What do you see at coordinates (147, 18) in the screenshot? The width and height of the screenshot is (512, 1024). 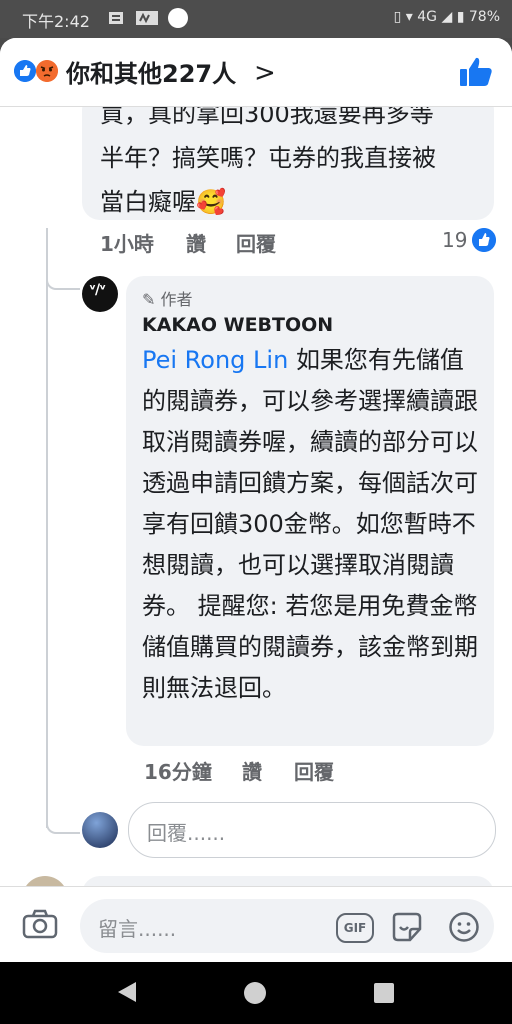 I see `webtoon-app-icon` at bounding box center [147, 18].